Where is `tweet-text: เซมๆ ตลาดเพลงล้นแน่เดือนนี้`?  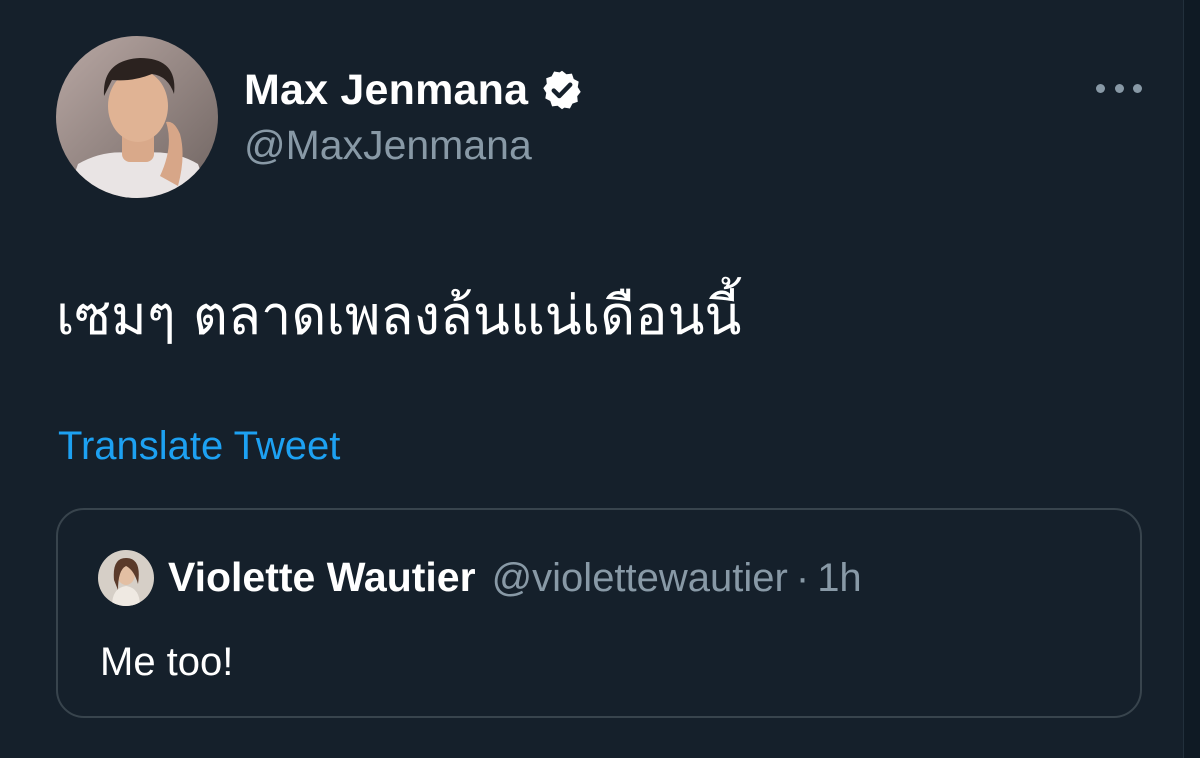
tweet-text: เซมๆ ตลาดเพลงล้นแน่เดือนนี้ is located at coordinates (399, 315).